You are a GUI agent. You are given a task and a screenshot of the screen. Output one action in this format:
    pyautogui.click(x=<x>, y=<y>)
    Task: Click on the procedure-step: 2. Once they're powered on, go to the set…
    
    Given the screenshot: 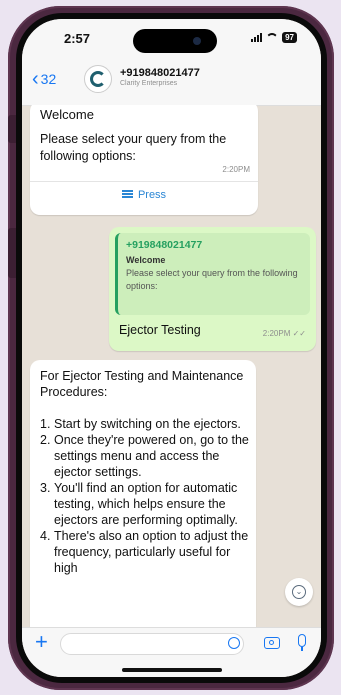 What is the action you would take?
    pyautogui.click(x=147, y=456)
    